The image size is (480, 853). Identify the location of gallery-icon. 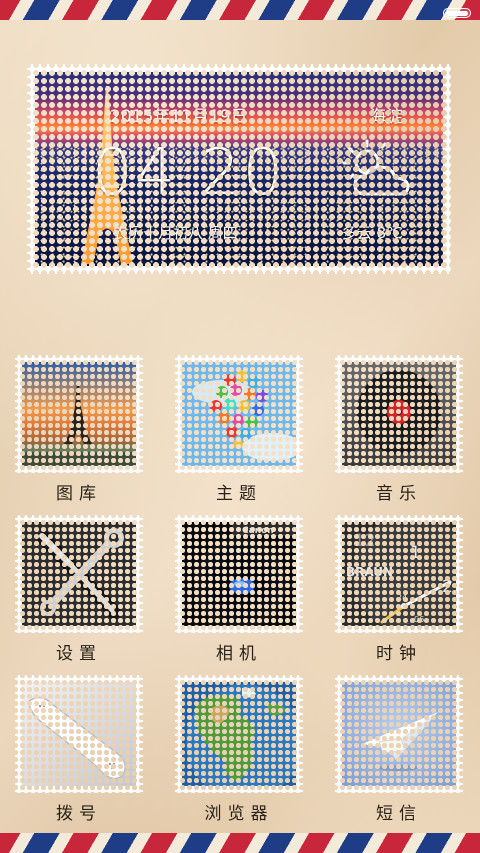
(79, 414).